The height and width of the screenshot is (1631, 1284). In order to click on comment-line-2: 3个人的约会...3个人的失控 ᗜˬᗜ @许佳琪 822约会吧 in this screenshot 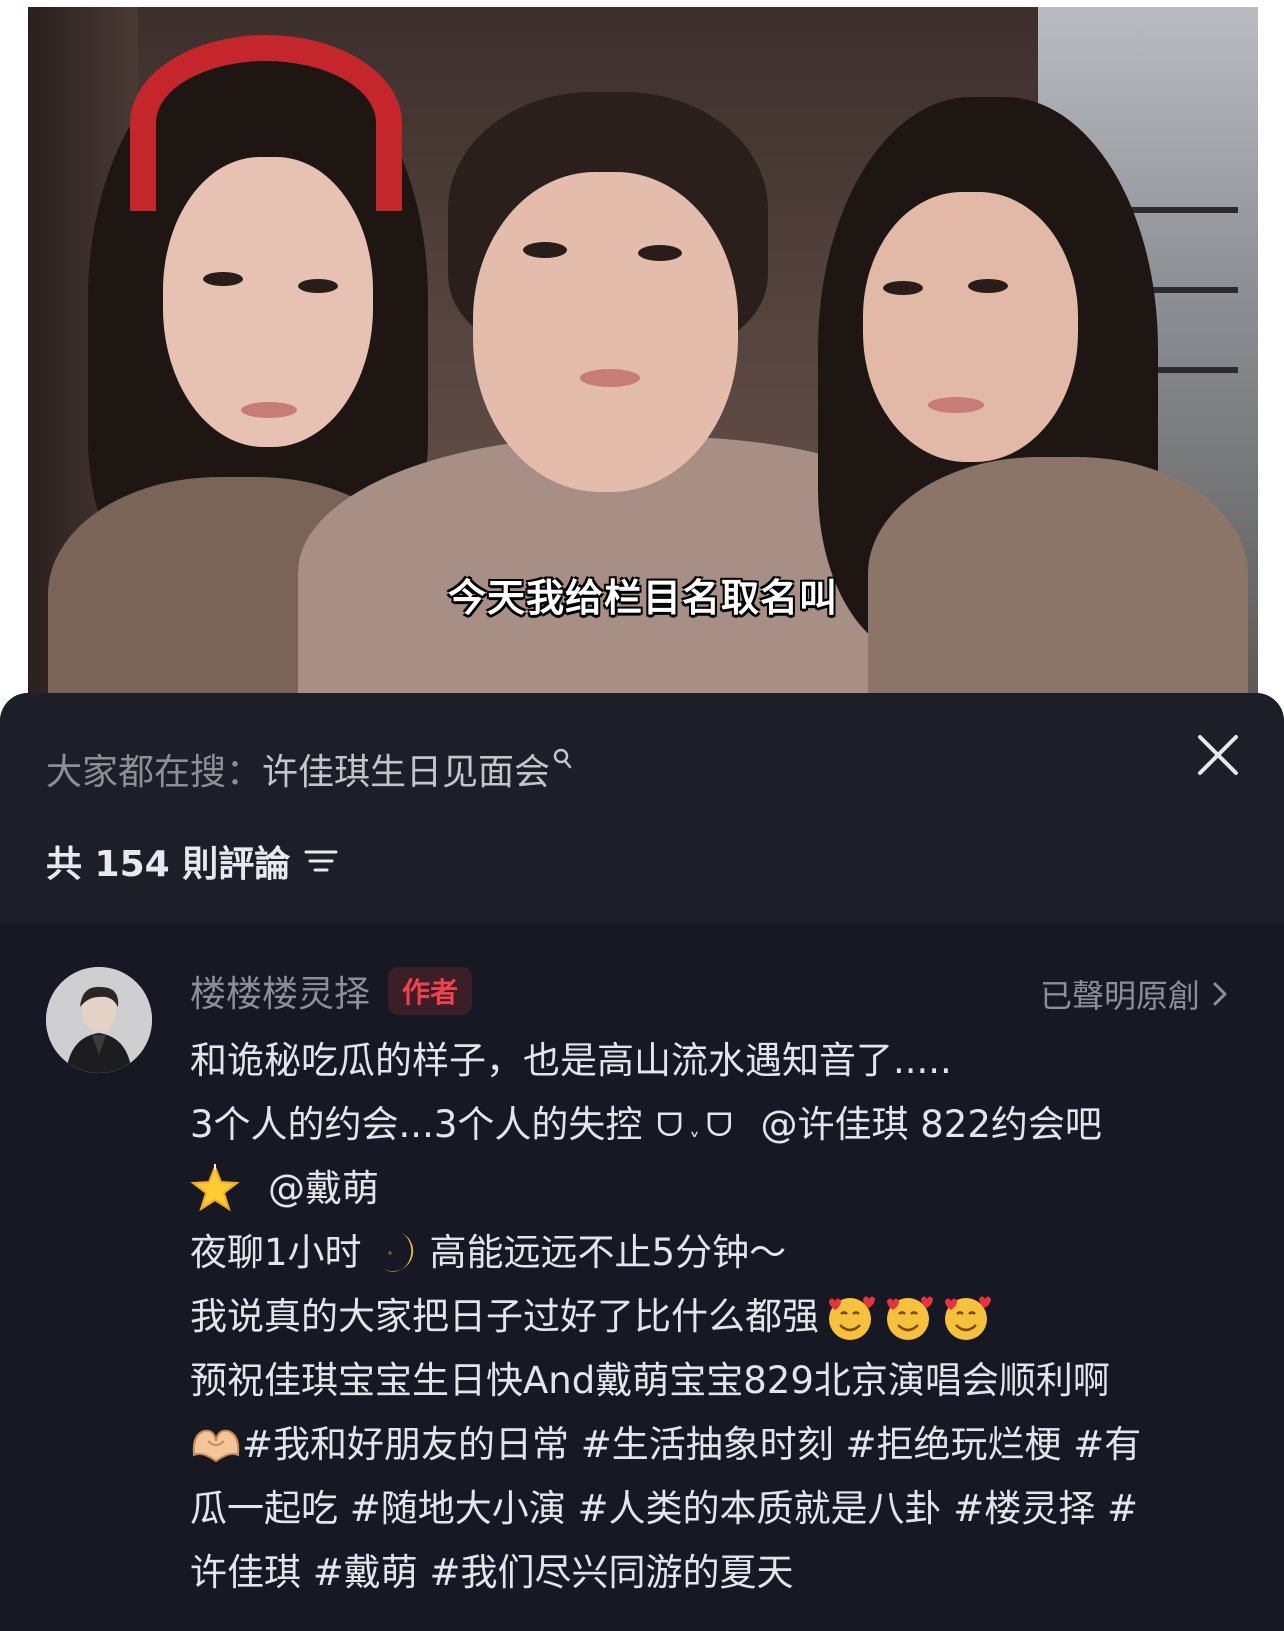, I will do `click(713, 1125)`.